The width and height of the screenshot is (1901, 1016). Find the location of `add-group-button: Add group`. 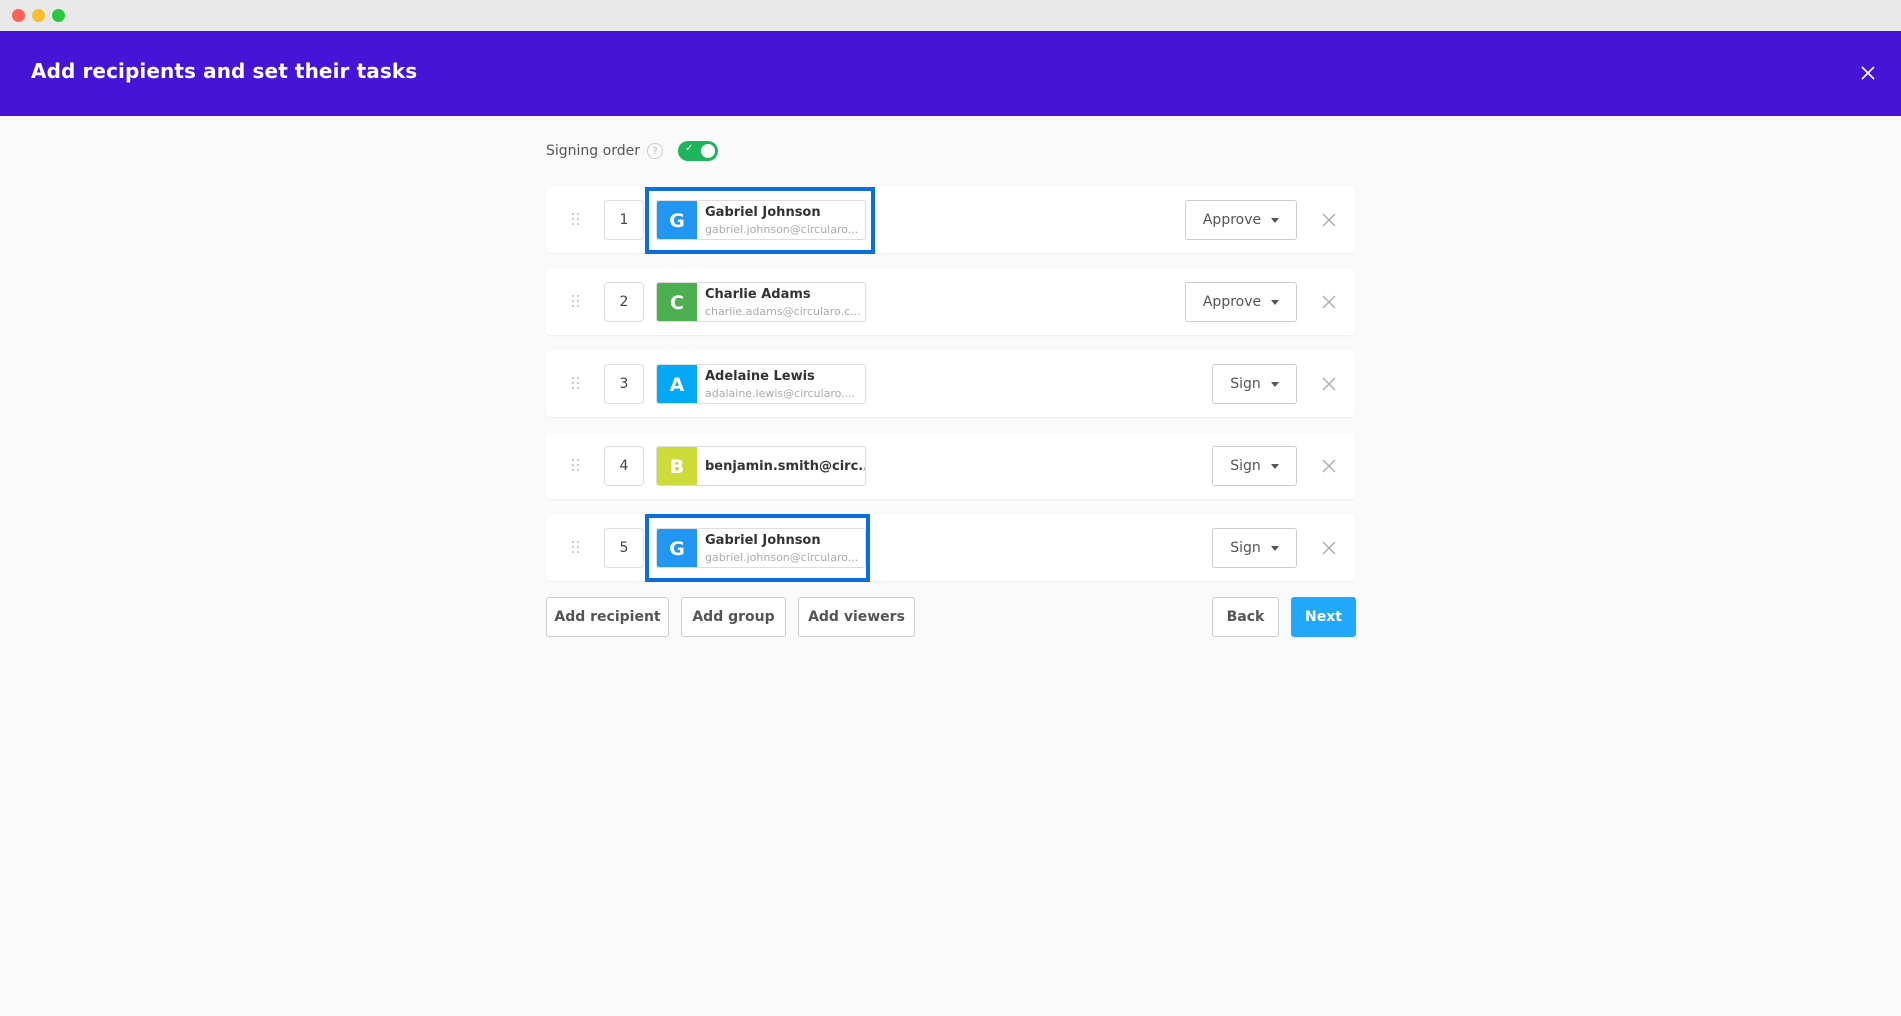

add-group-button: Add group is located at coordinates (733, 617).